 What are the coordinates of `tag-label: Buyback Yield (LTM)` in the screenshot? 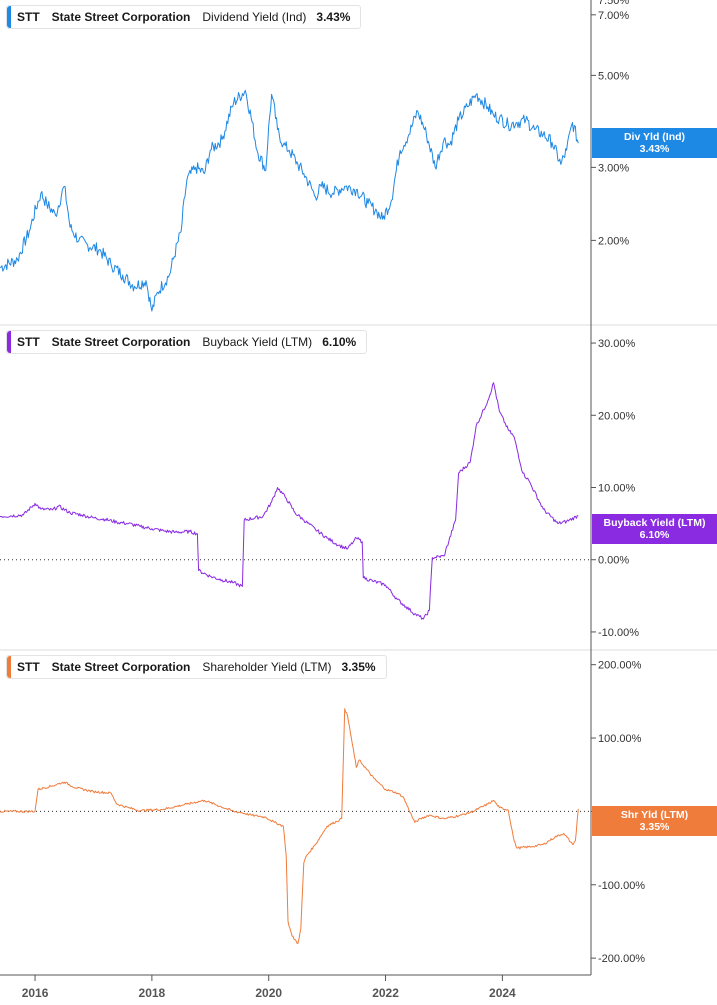 It's located at (654, 523).